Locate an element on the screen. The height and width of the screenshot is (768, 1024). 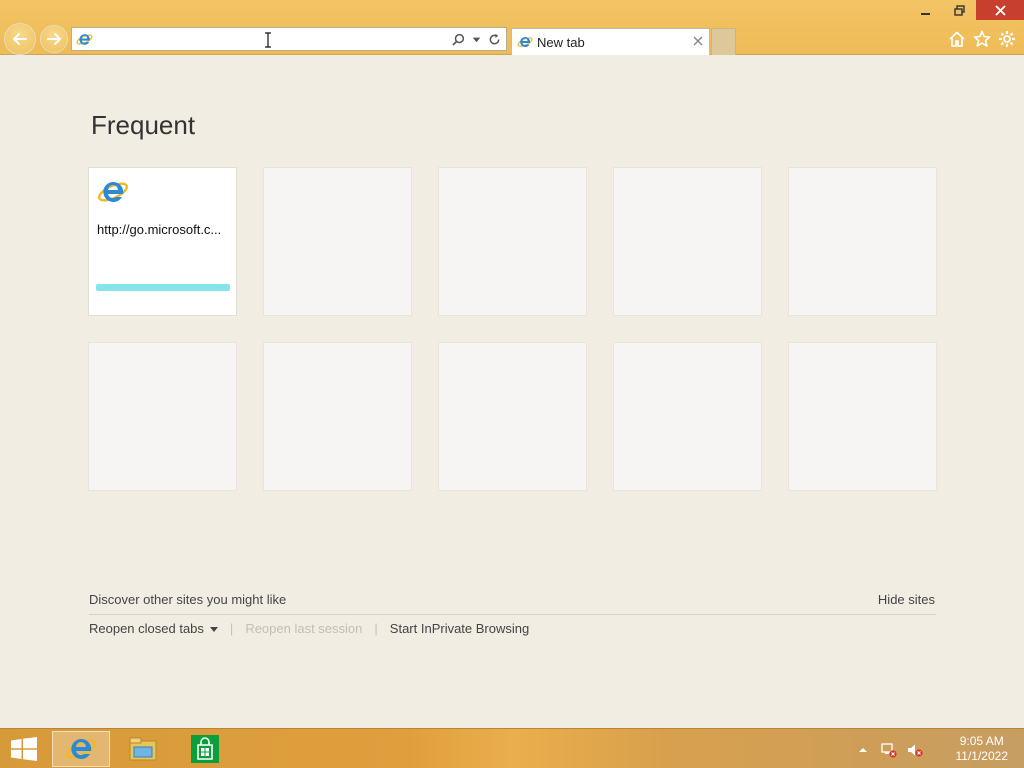
system-tray is located at coordinates (889, 750).